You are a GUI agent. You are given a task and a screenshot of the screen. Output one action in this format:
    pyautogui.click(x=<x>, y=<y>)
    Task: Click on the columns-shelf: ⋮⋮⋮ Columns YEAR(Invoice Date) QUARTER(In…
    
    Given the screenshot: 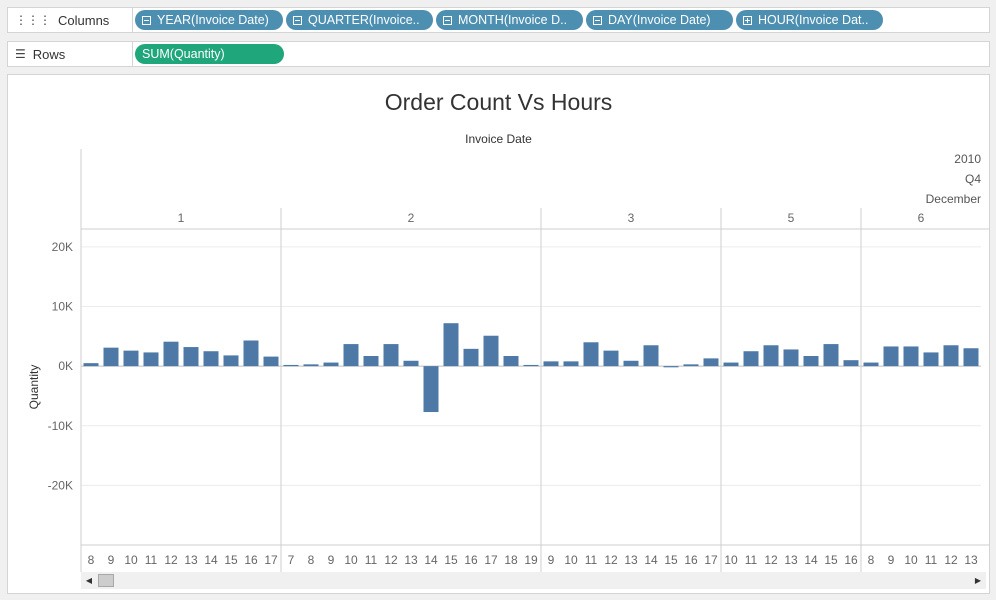 What is the action you would take?
    pyautogui.click(x=498, y=20)
    